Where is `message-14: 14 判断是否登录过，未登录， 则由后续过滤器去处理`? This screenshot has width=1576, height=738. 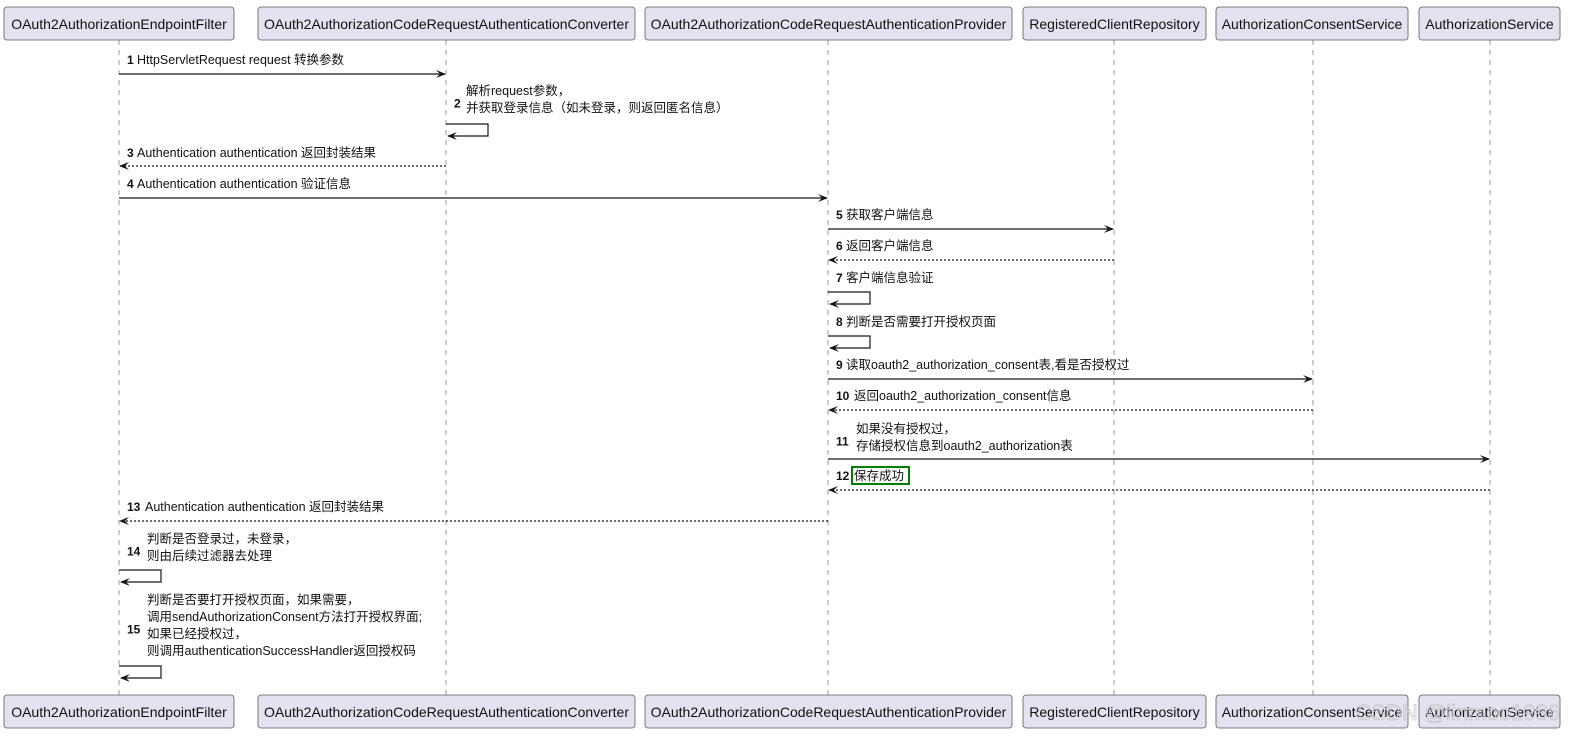
message-14: 14 判断是否登录过，未登录， 则由后续过滤器去处理 is located at coordinates (208, 558).